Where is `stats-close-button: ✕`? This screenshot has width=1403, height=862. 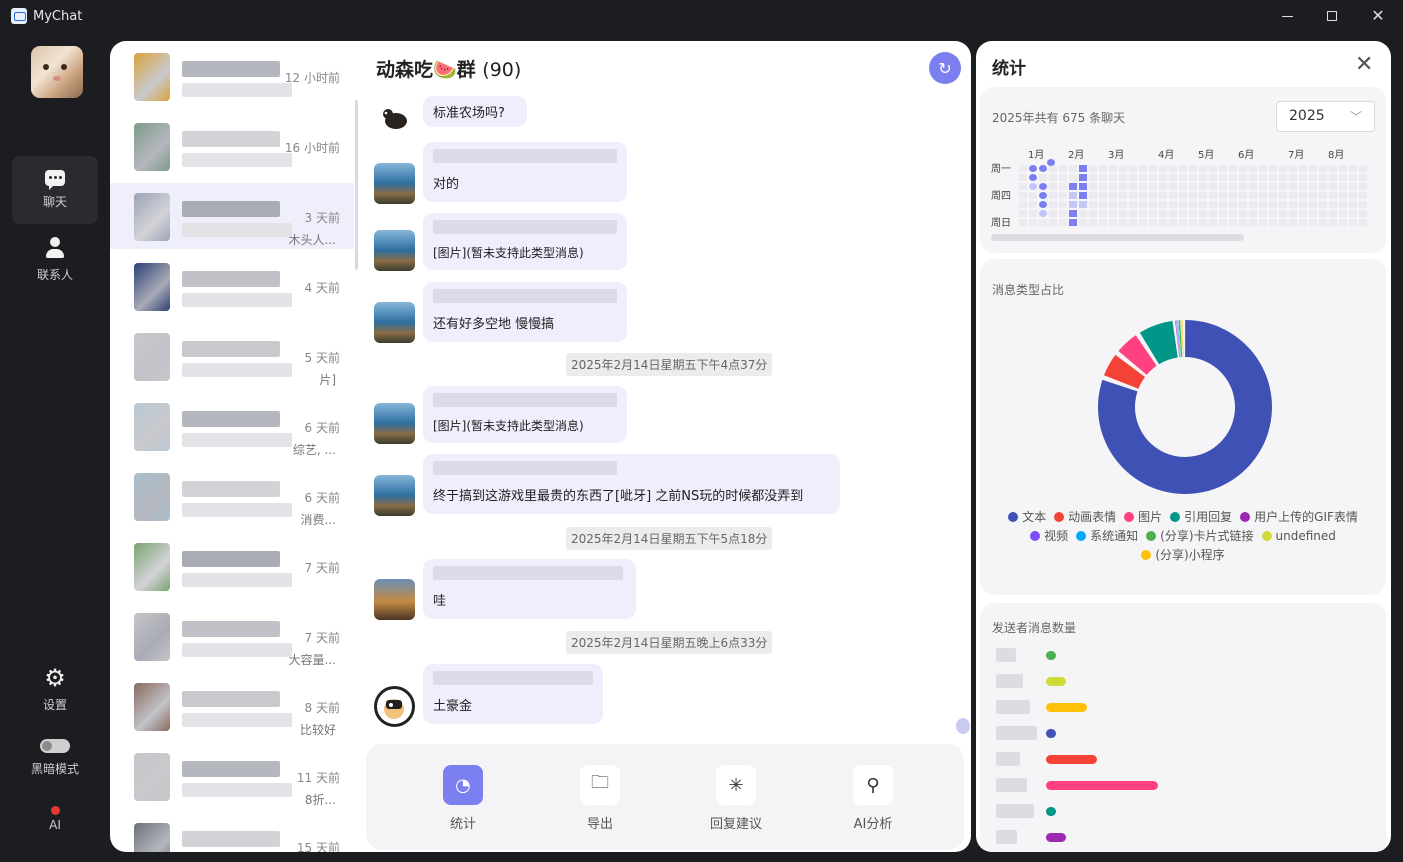
stats-close-button: ✕ is located at coordinates (1364, 65).